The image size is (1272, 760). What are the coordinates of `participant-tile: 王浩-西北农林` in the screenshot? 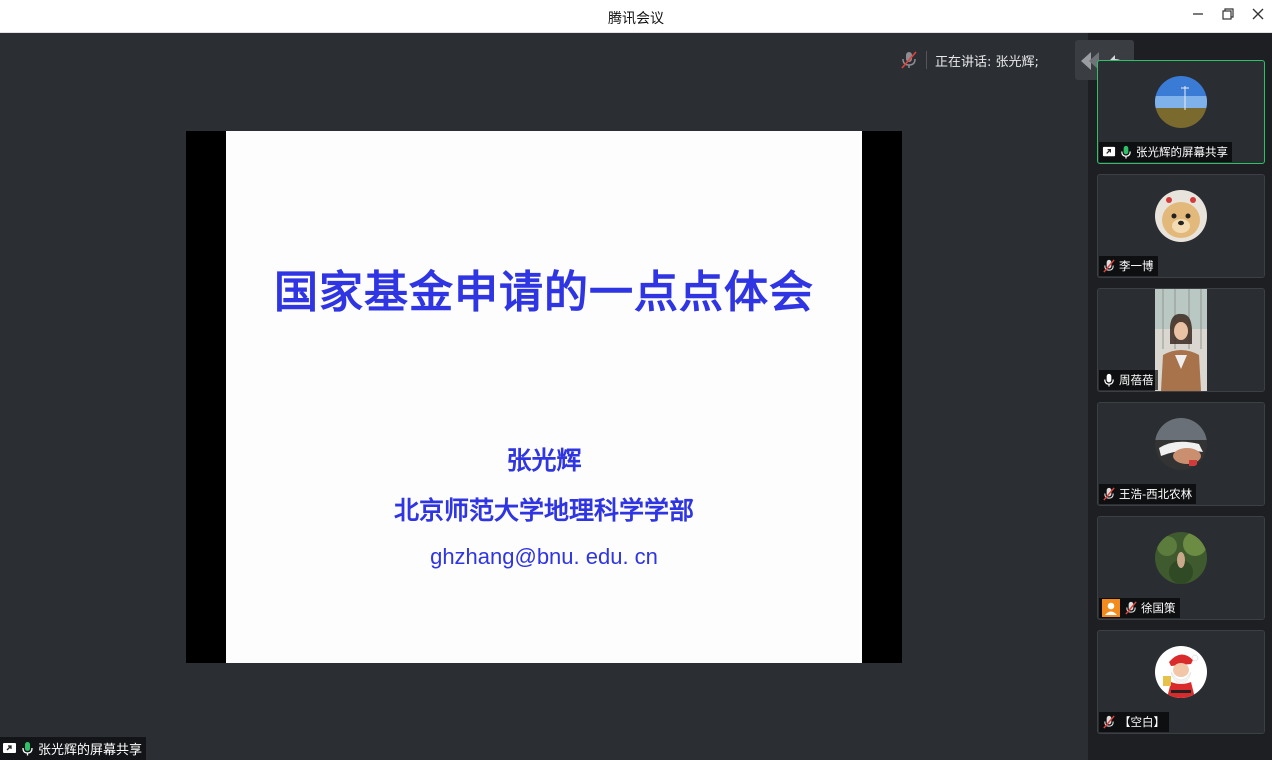 It's located at (1181, 454).